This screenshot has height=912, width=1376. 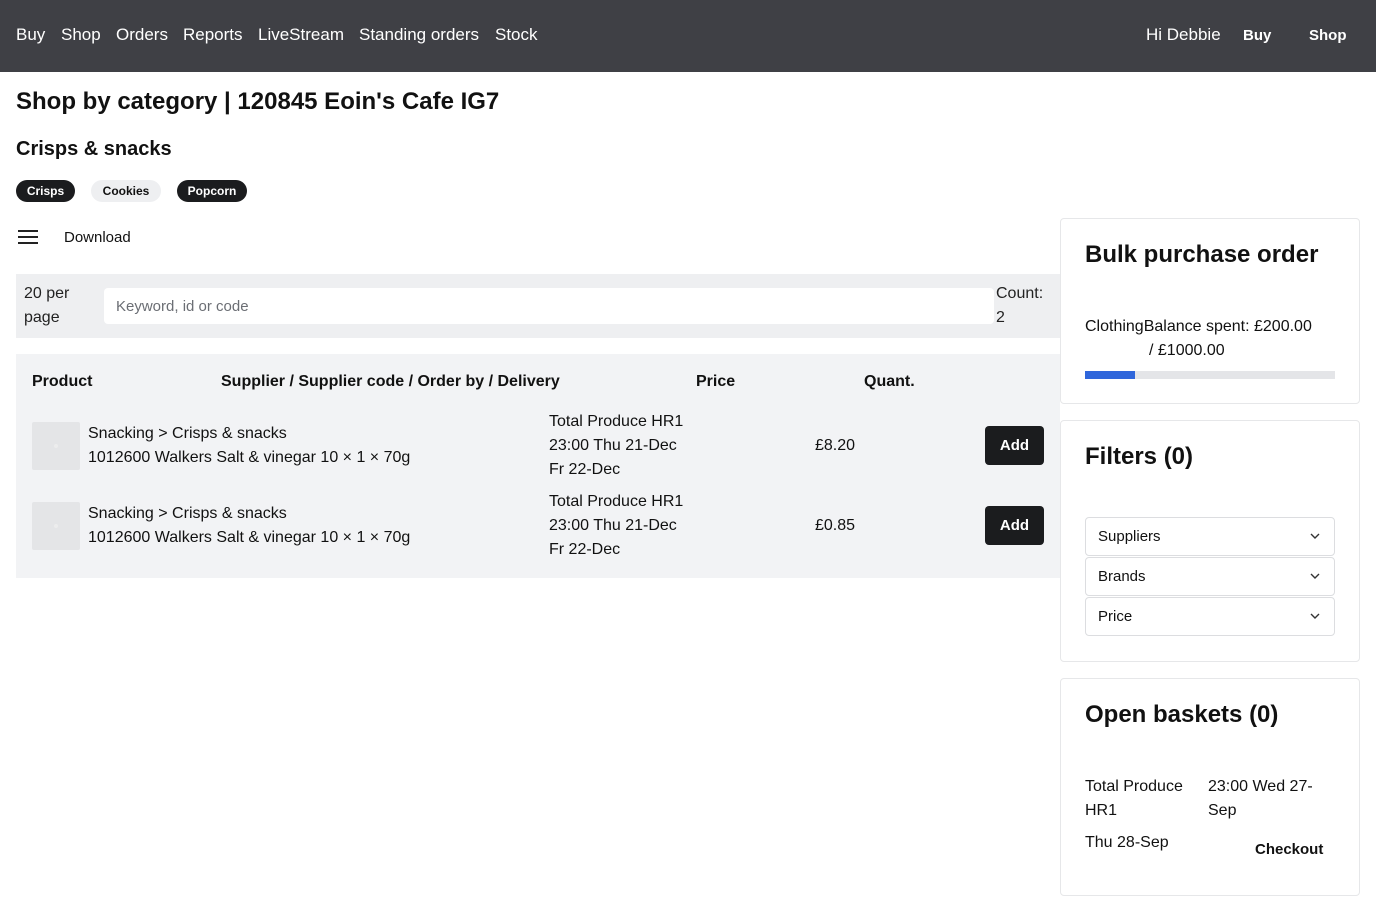 What do you see at coordinates (1134, 798) in the screenshot?
I see `basket-supplier: Total Produce HR1` at bounding box center [1134, 798].